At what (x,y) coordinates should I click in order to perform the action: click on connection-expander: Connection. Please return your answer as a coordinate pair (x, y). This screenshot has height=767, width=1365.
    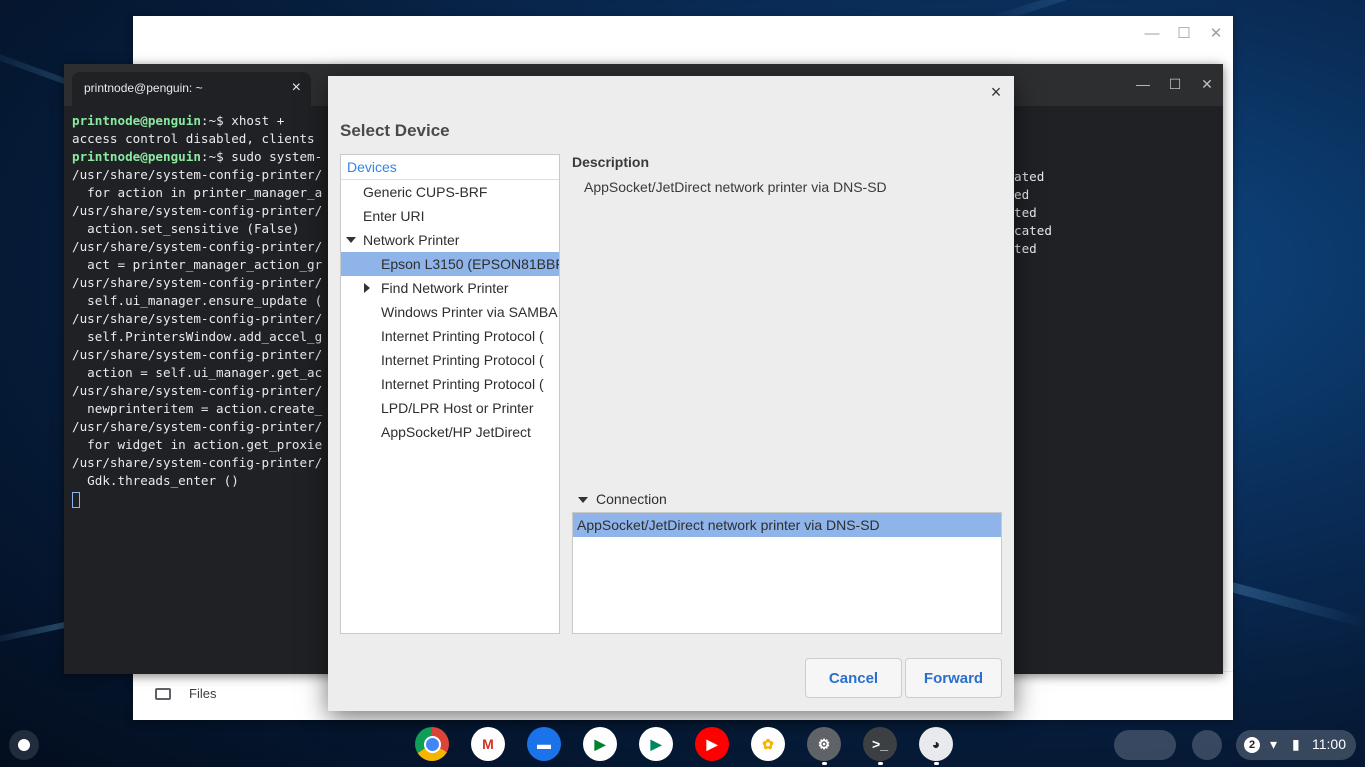
    Looking at the image, I should click on (622, 499).